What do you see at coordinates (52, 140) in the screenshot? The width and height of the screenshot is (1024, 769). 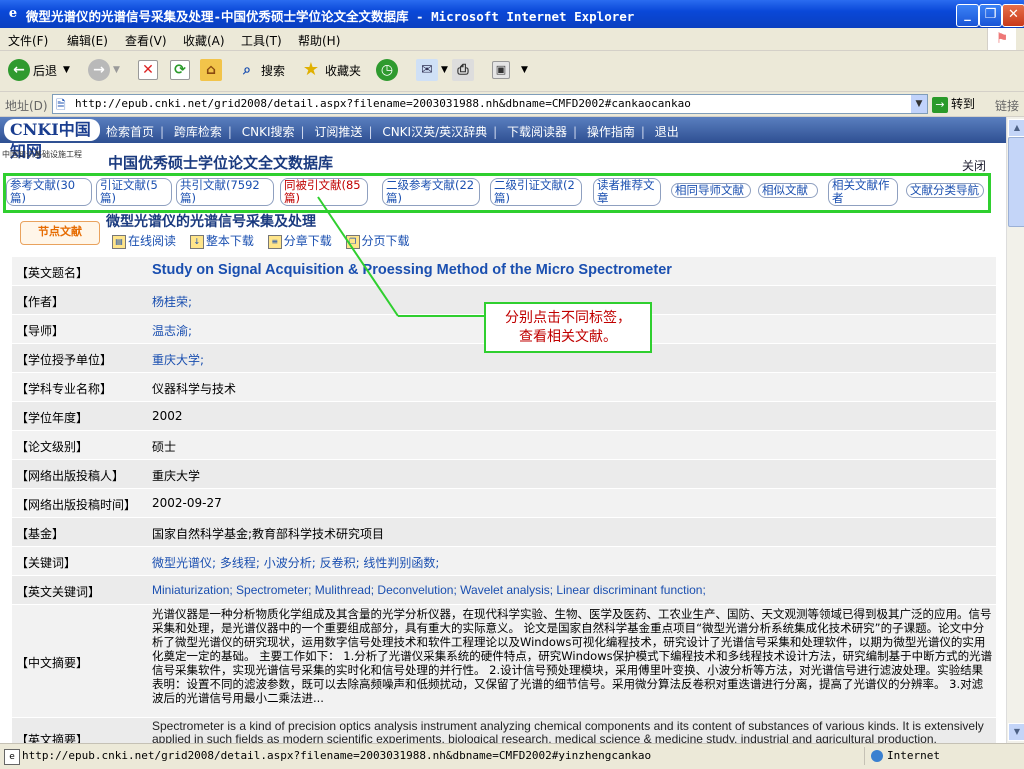 I see `cnki-logo: CNKI中国知网` at bounding box center [52, 140].